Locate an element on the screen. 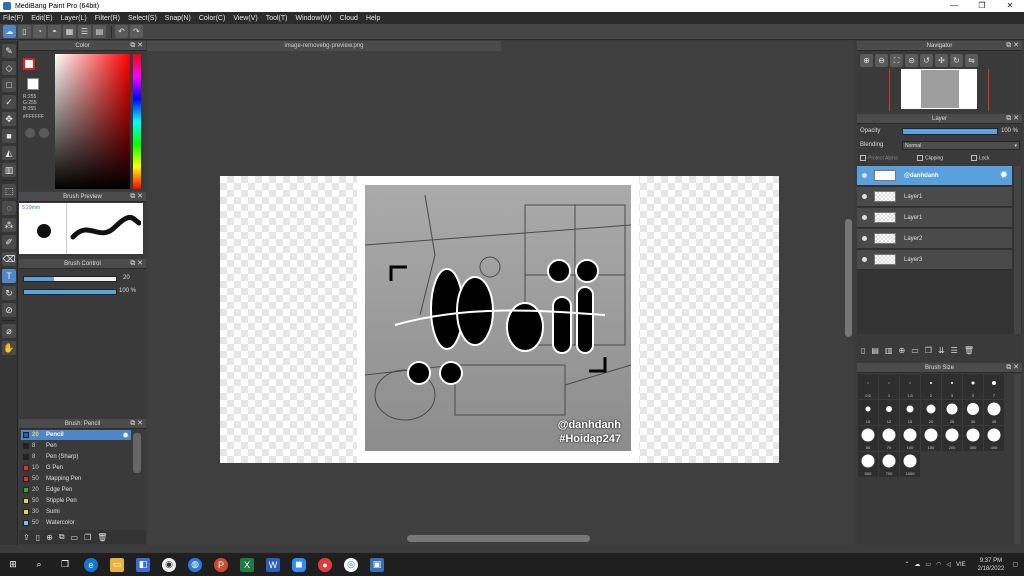 This screenshot has height=576, width=1024. magic-wand-icon: ⁂ is located at coordinates (9, 225).